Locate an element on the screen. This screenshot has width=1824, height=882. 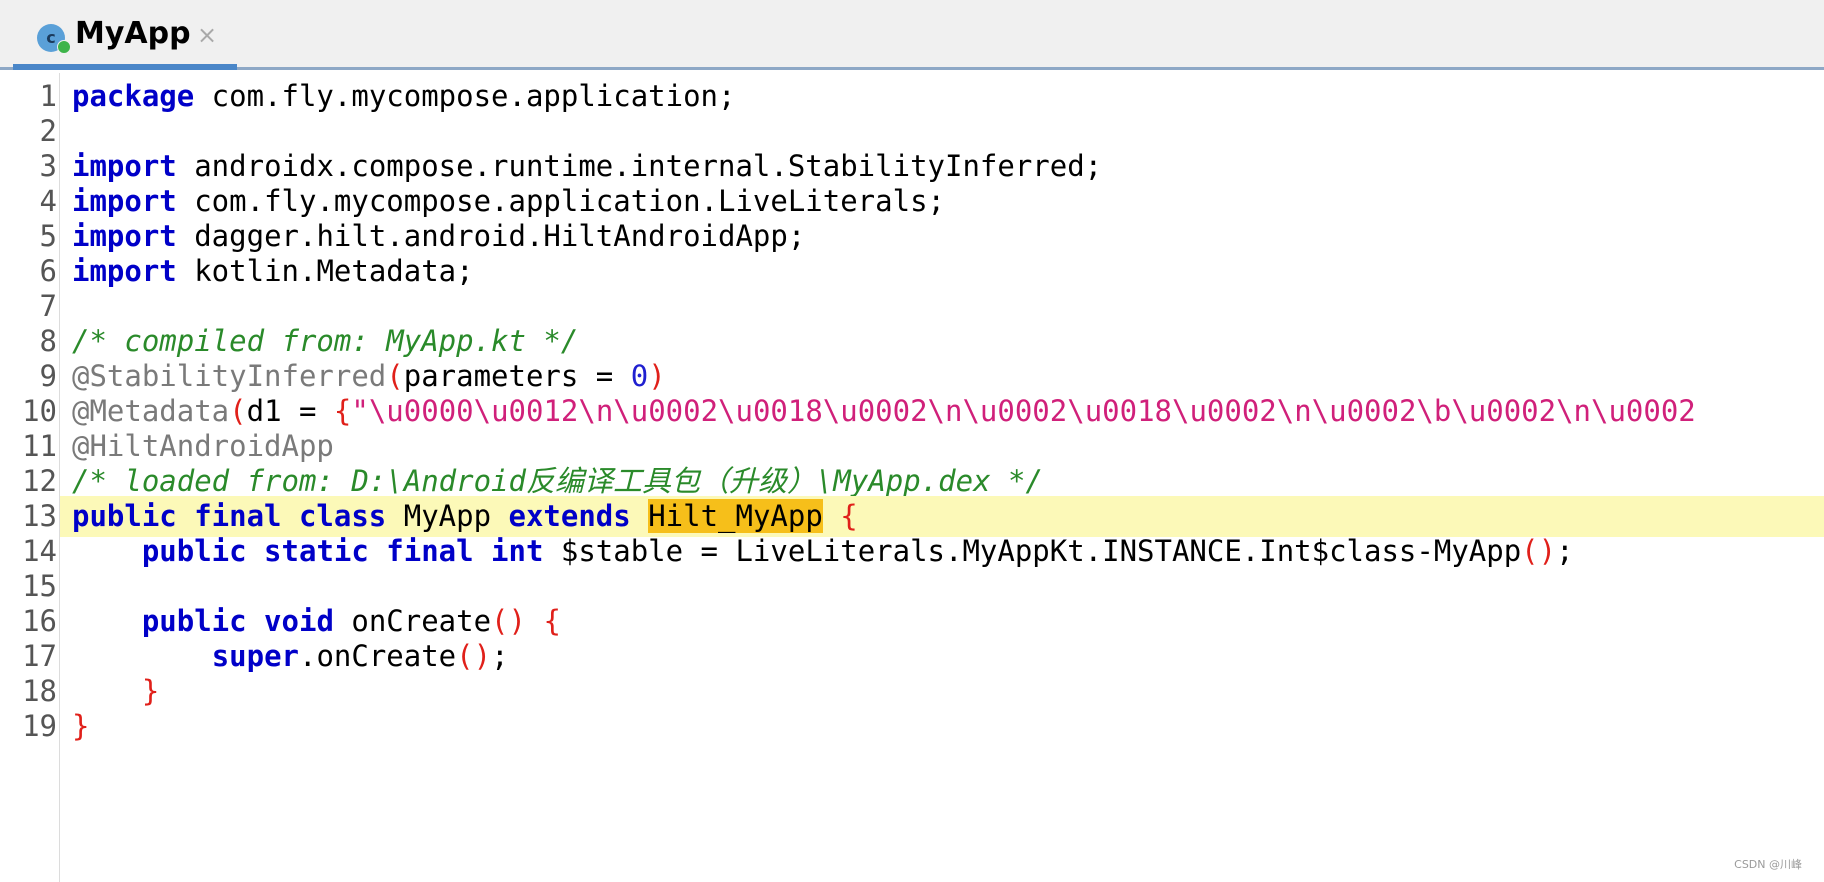
code-plain: com.fly.mycompose.application; is located at coordinates (465, 96).